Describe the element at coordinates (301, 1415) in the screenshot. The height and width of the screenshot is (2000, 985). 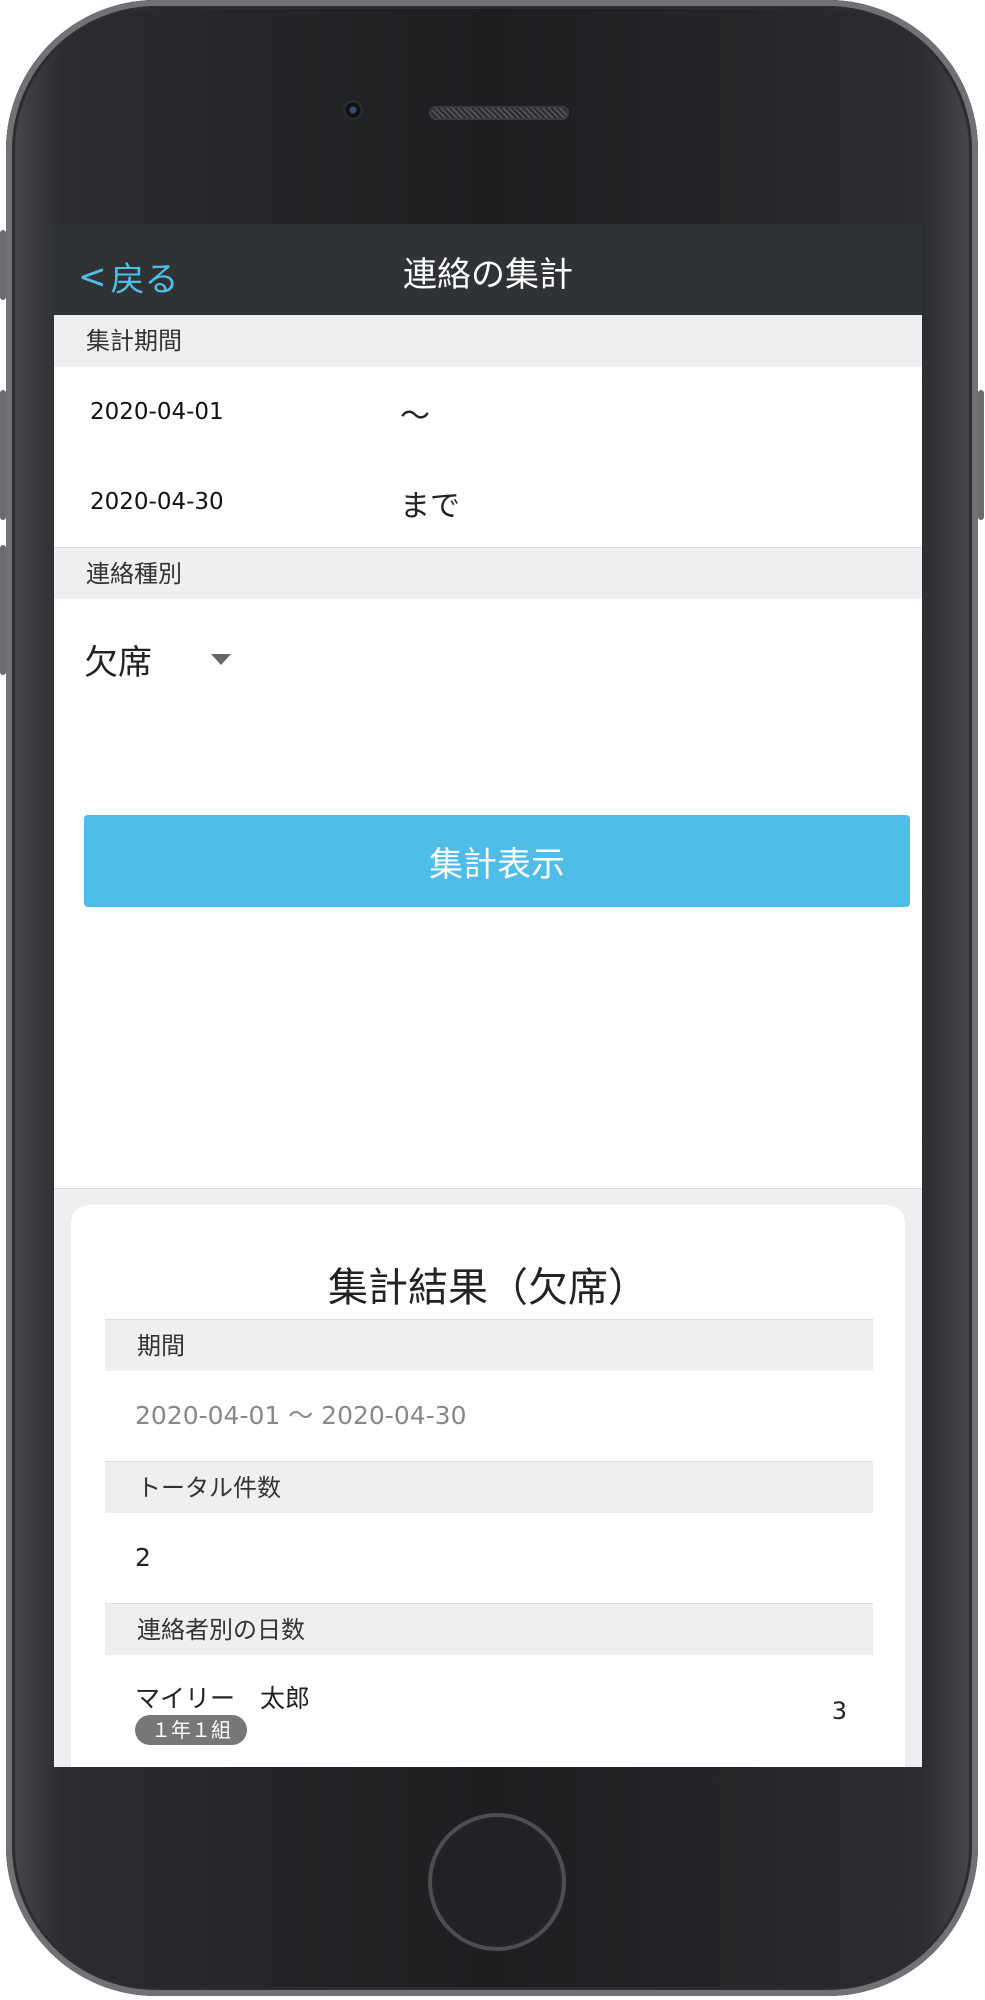
I see `result-period-value: 2020-04-01 〜 2020-04-30` at that location.